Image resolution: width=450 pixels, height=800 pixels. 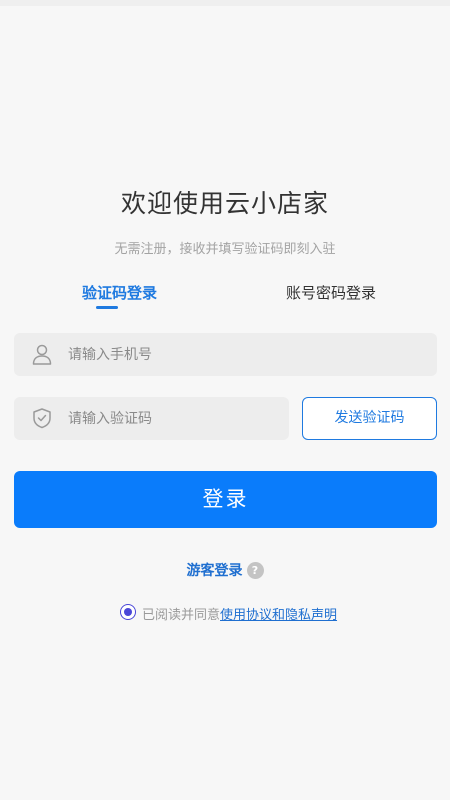 I want to click on radio-checked-dot, so click(x=127, y=611).